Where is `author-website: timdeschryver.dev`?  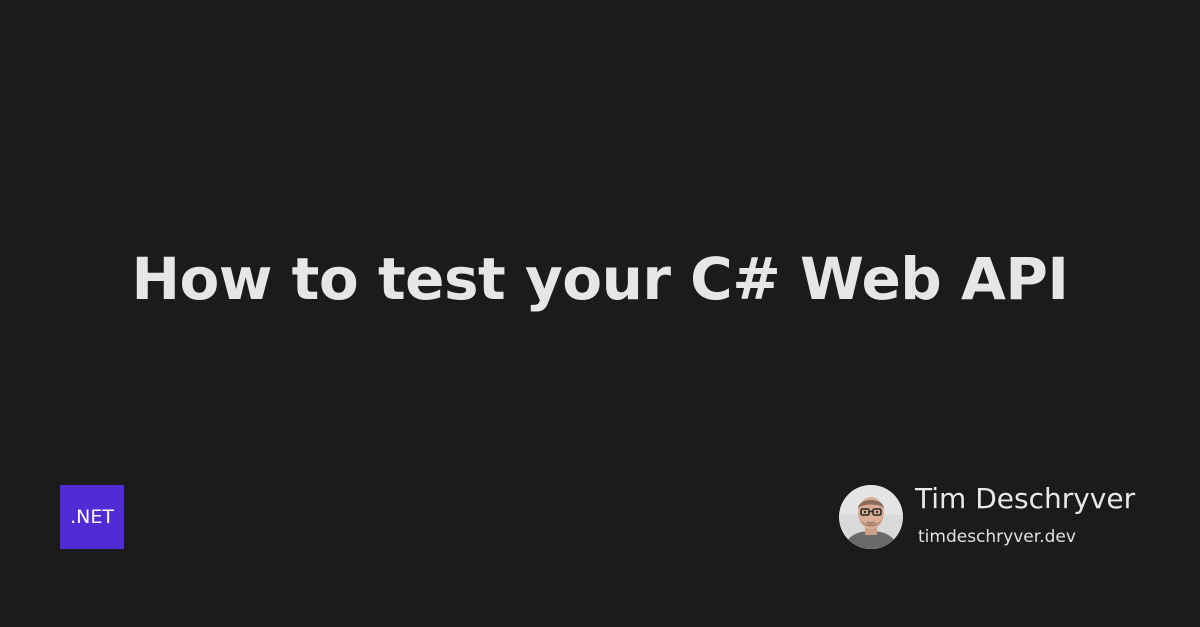
author-website: timdeschryver.dev is located at coordinates (1048, 537).